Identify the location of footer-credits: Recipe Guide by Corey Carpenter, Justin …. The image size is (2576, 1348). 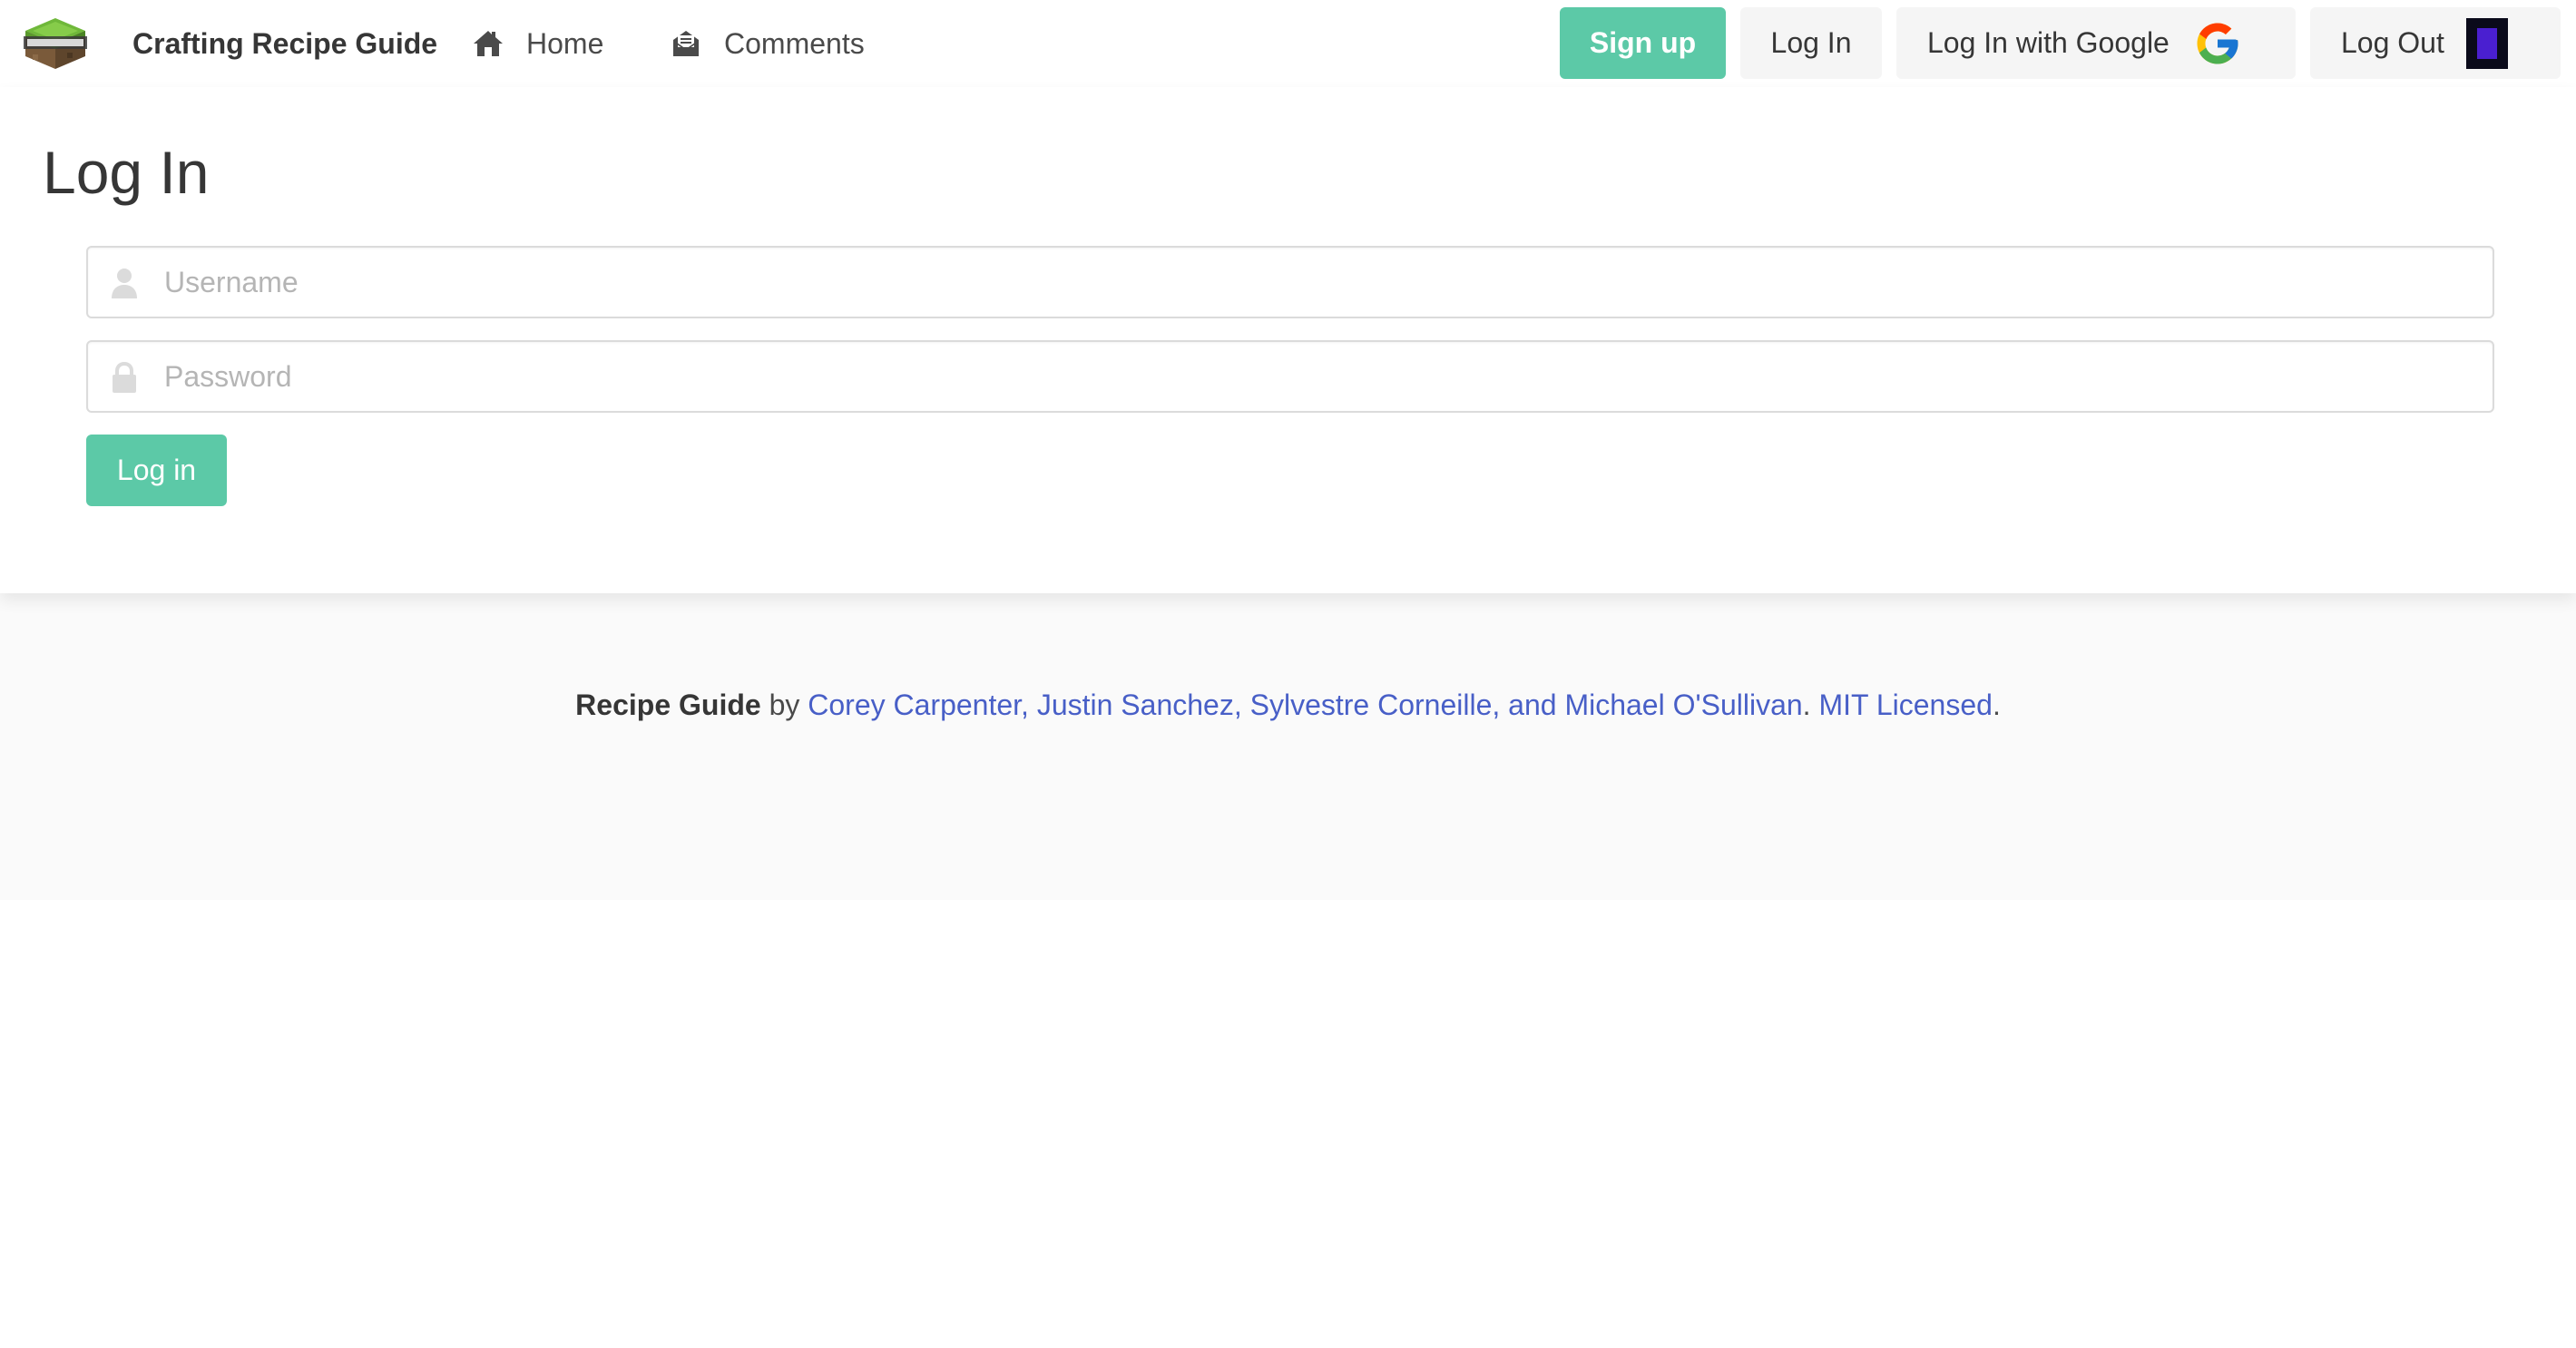
(1288, 705).